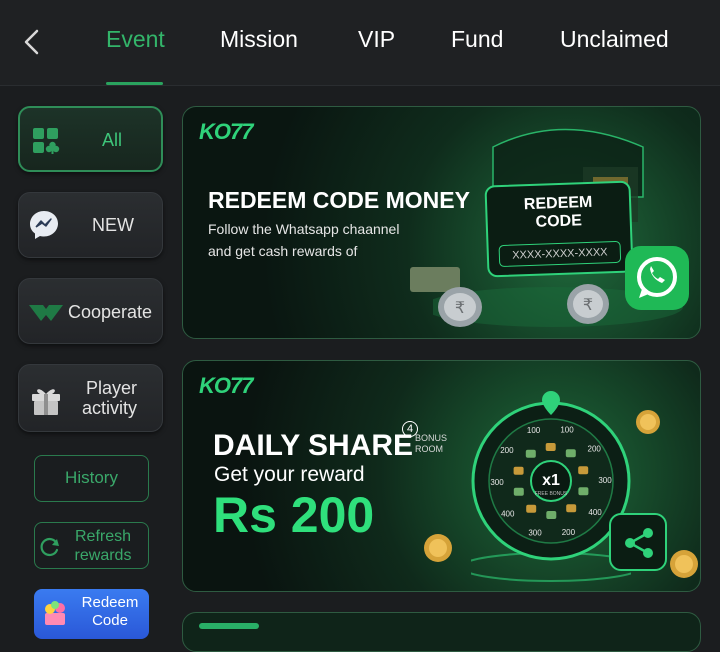 The image size is (720, 652). I want to click on sidebar-item-label: Cooperate, so click(110, 312).